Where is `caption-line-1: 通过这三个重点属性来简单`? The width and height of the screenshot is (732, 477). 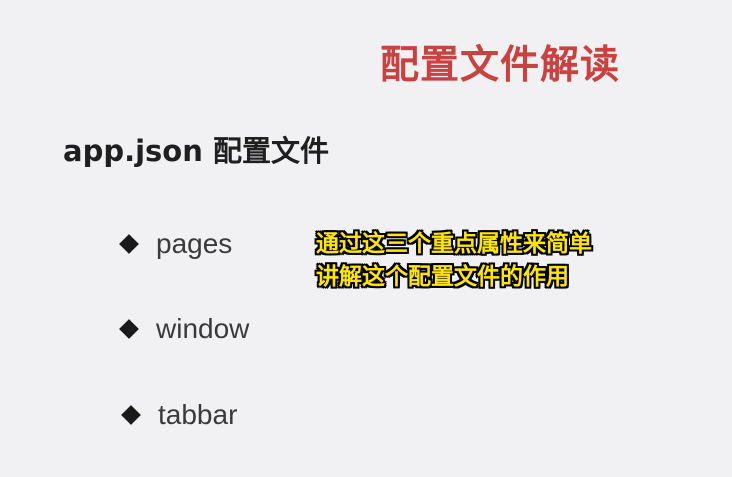 caption-line-1: 通过这三个重点属性来简单 is located at coordinates (454, 244).